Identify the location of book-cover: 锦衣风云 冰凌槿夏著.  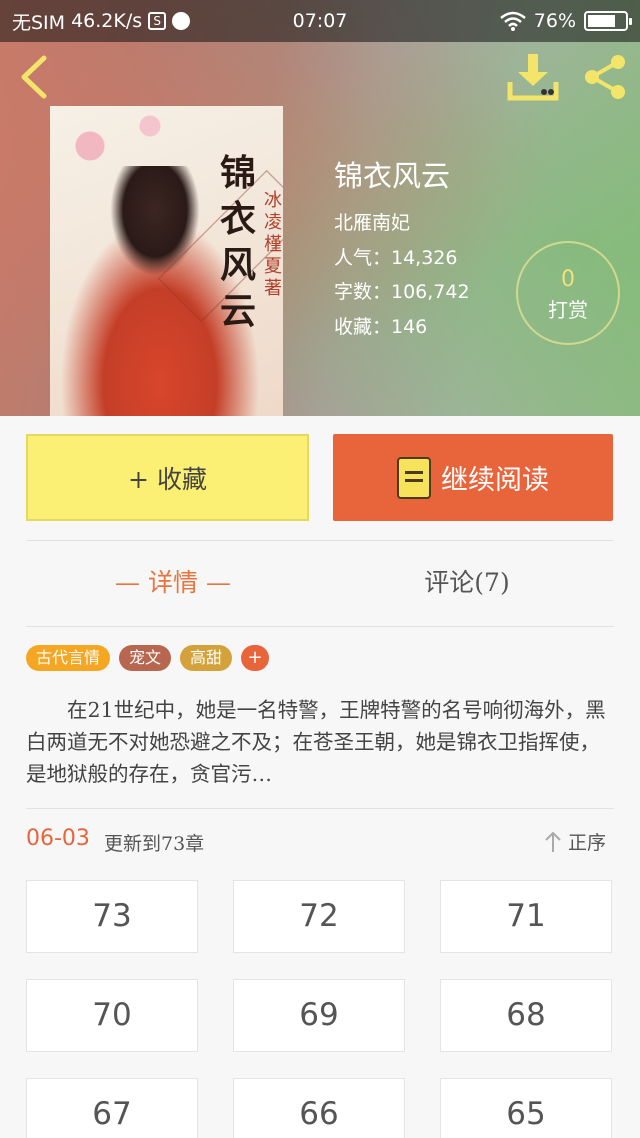
(166, 261).